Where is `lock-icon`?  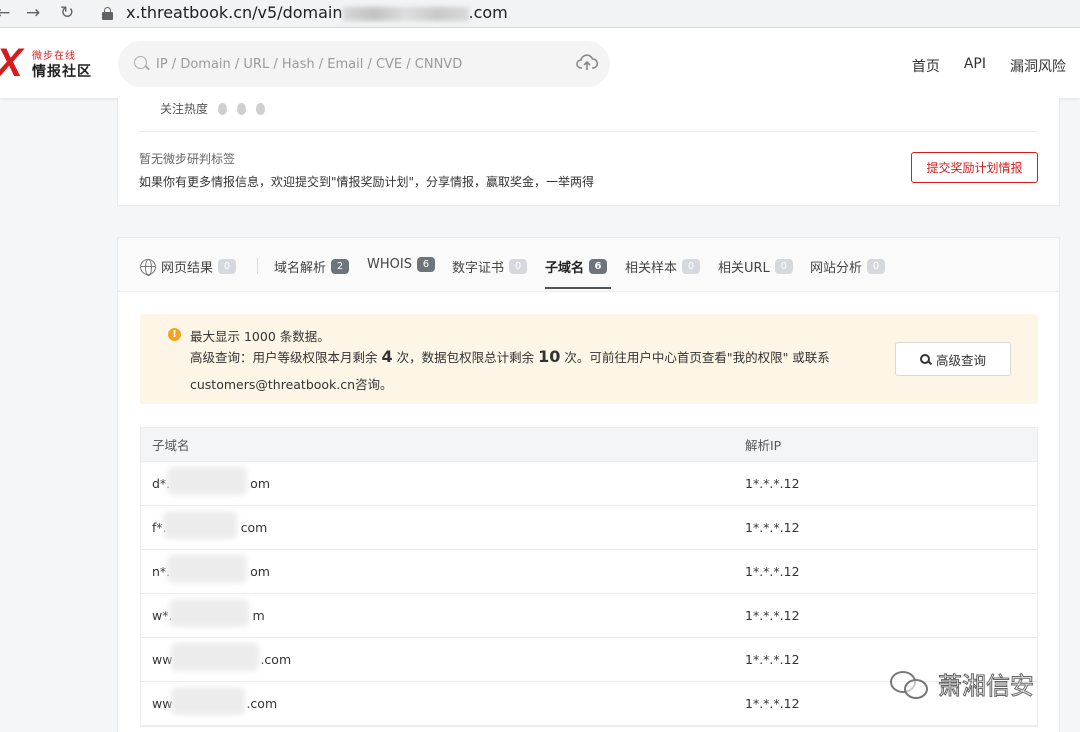 lock-icon is located at coordinates (107, 13).